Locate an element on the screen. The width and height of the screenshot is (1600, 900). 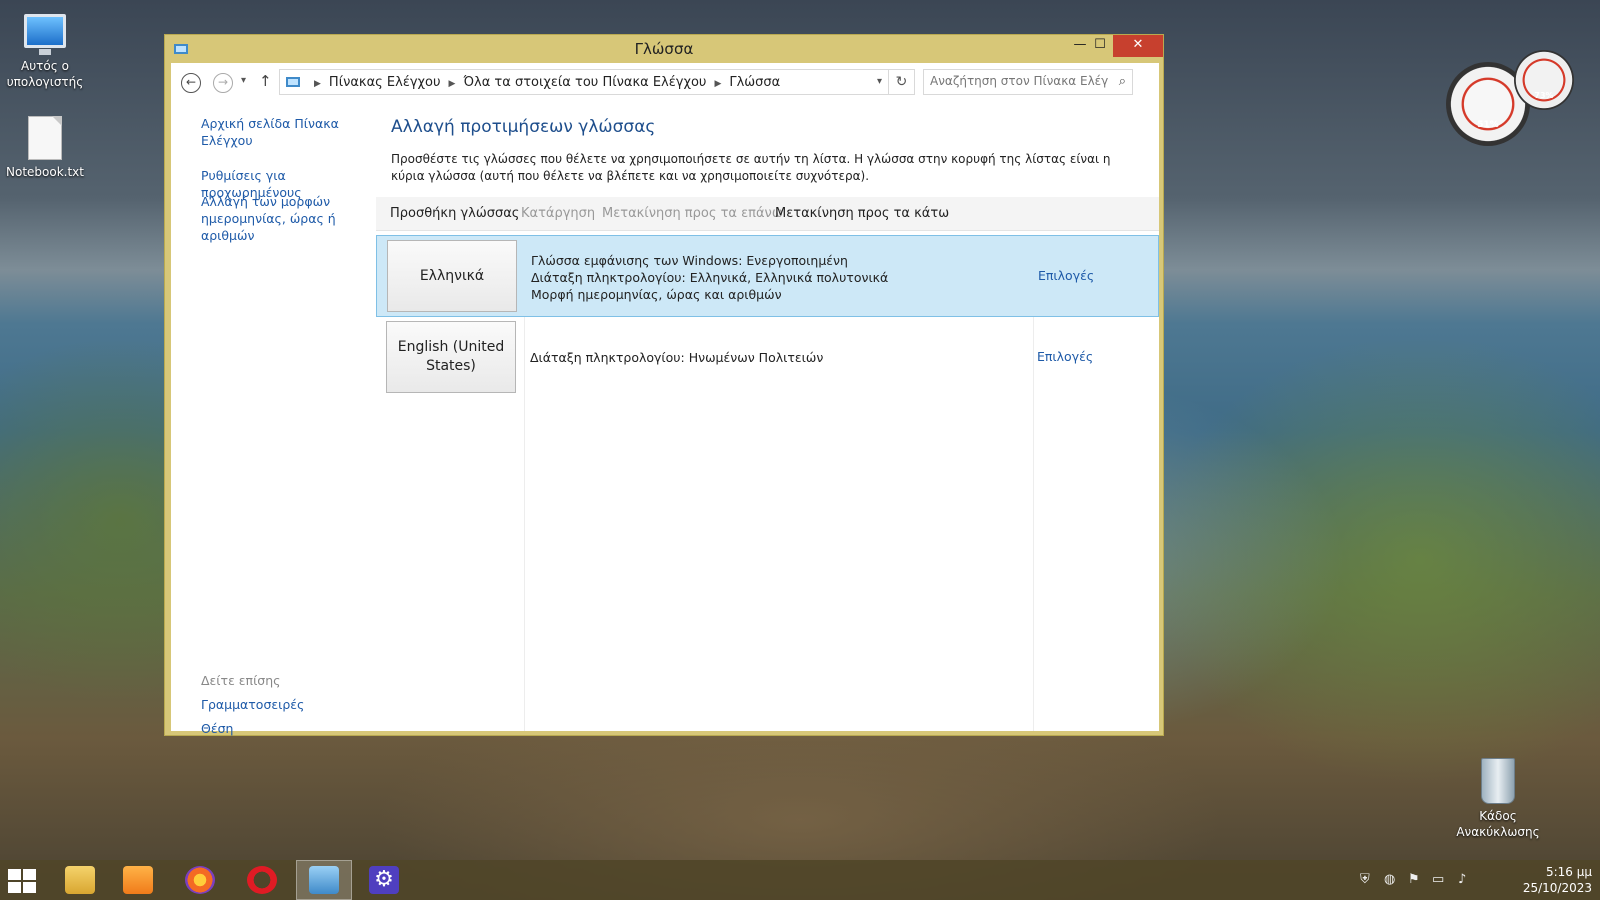
folder-icon is located at coordinates (80, 880).